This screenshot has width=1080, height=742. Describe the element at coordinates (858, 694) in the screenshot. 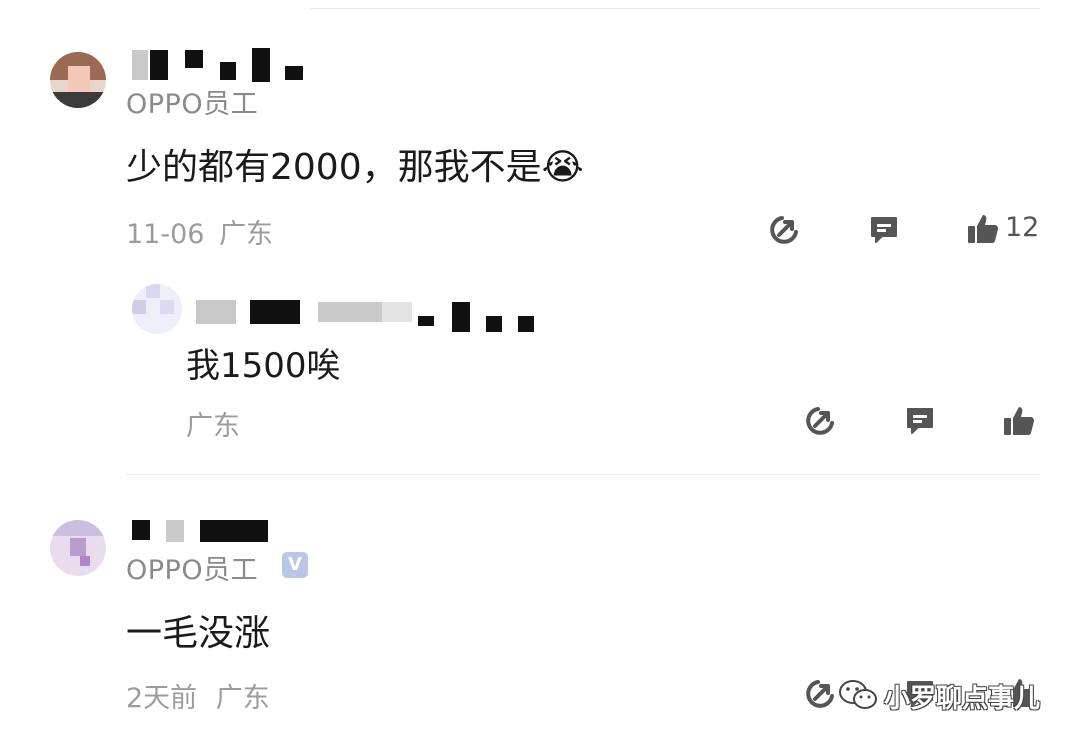

I see `wechat-logo-icon` at that location.